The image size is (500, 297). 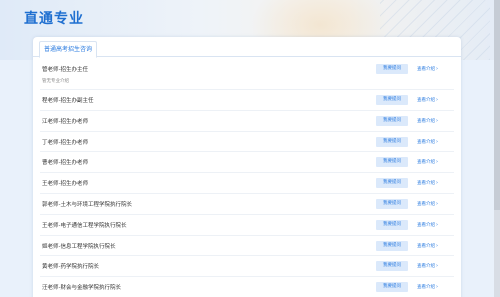 I want to click on scrollbar-thumb, so click(x=497, y=105).